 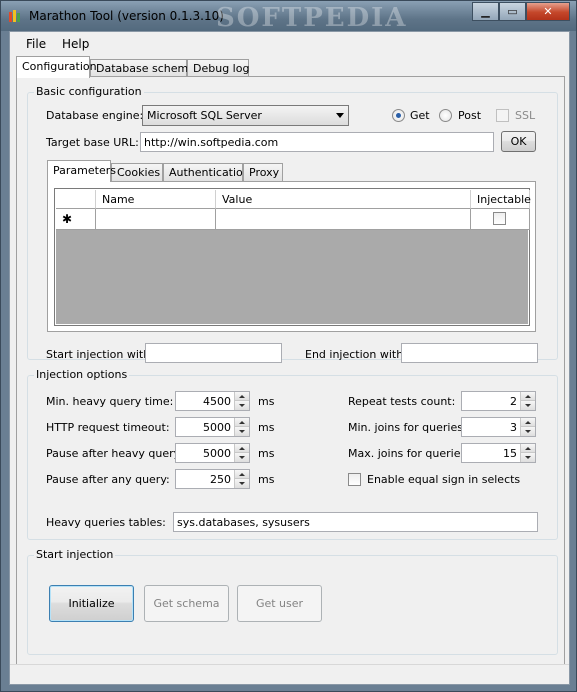 I want to click on min-joins-value: 3, so click(x=513, y=427).